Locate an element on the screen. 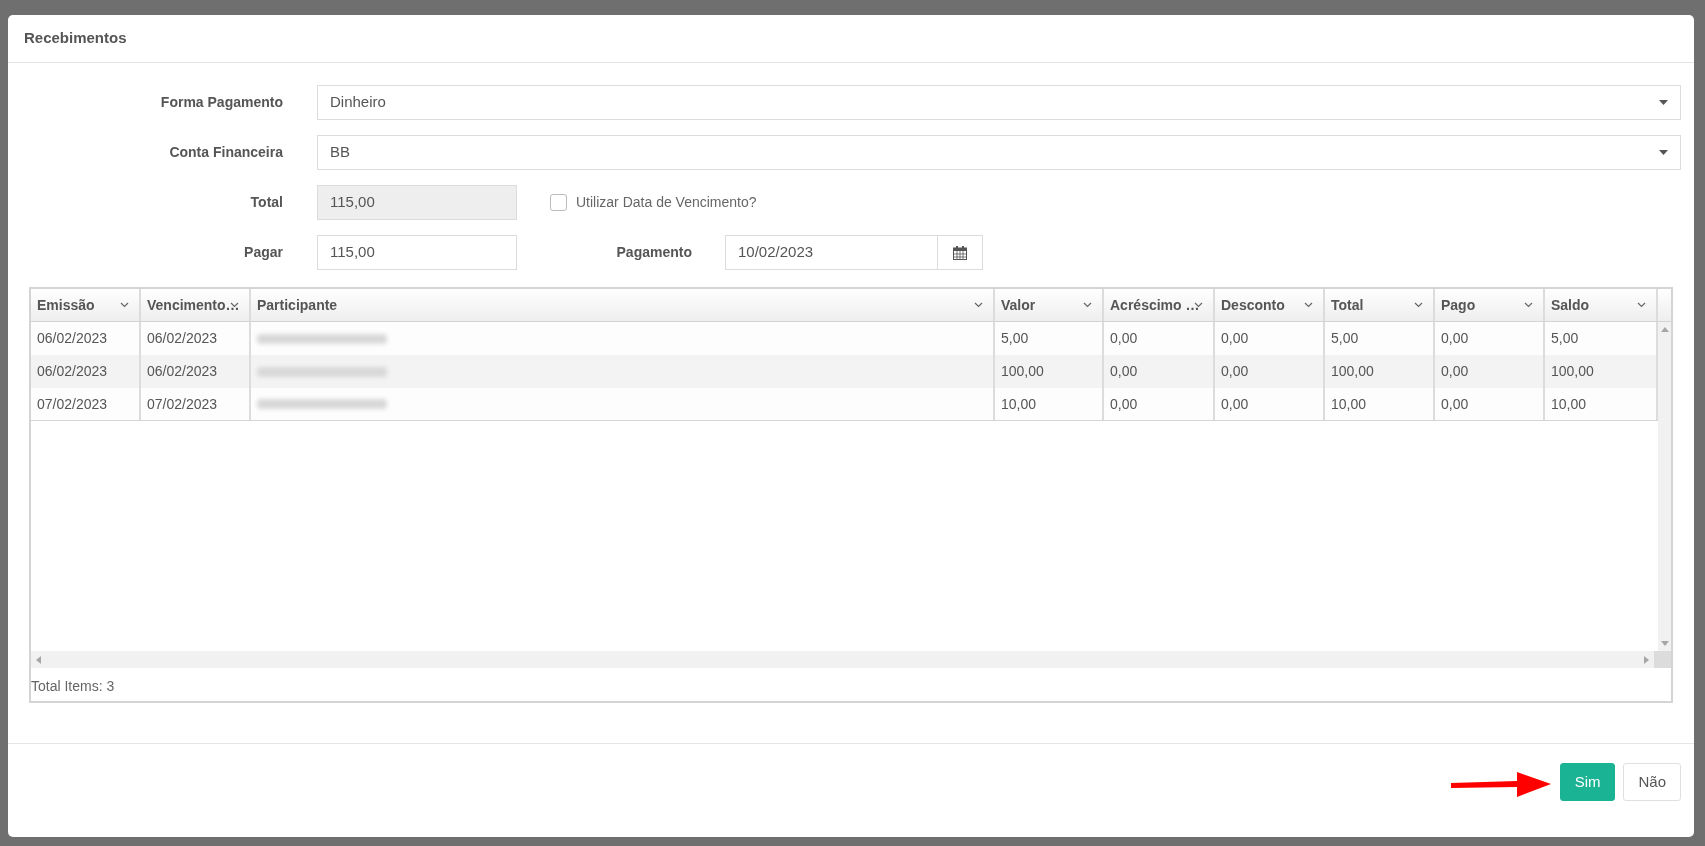  select-field: Dinheiro is located at coordinates (999, 102).